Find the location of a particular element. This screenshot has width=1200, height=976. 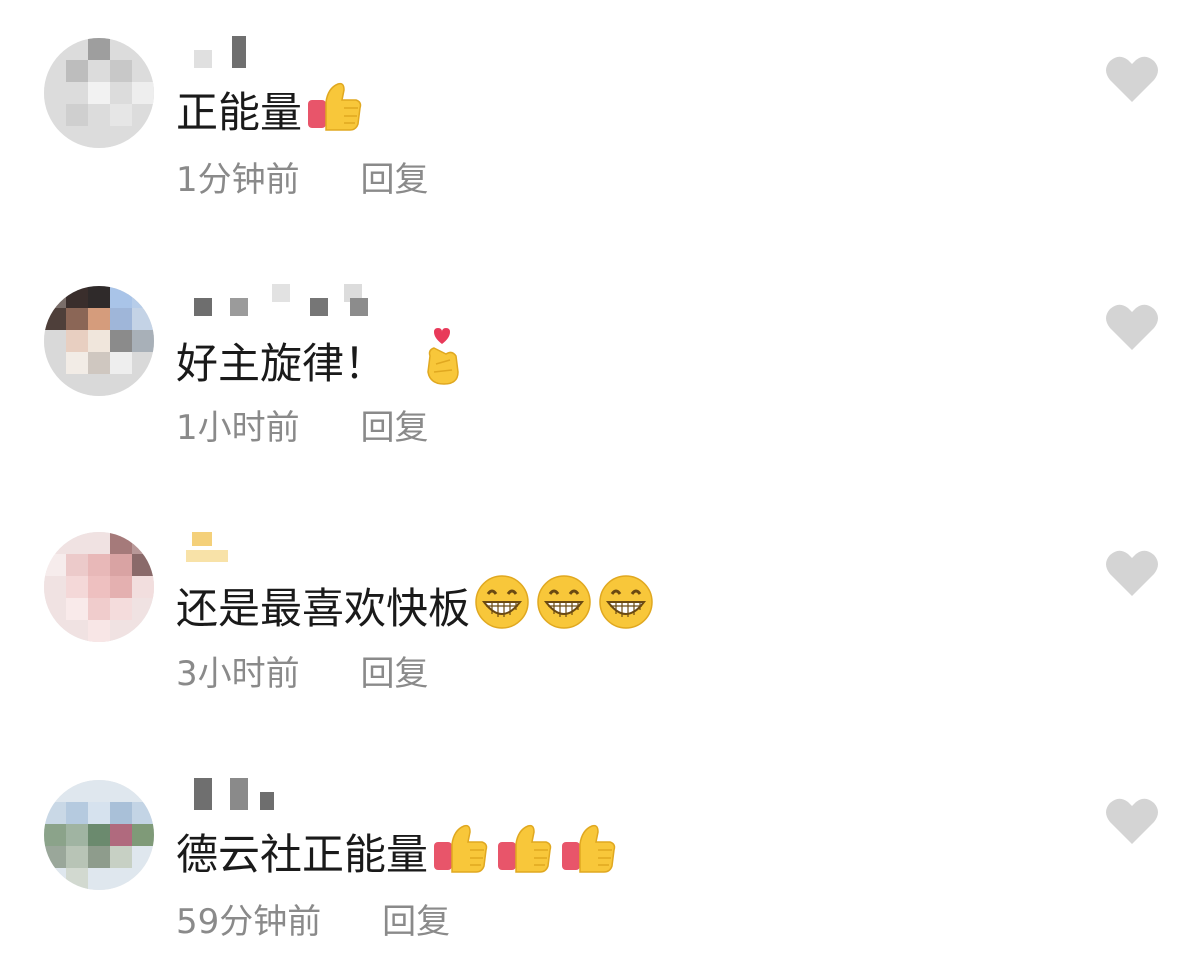

comment-time: 59分钟前 is located at coordinates (249, 922).